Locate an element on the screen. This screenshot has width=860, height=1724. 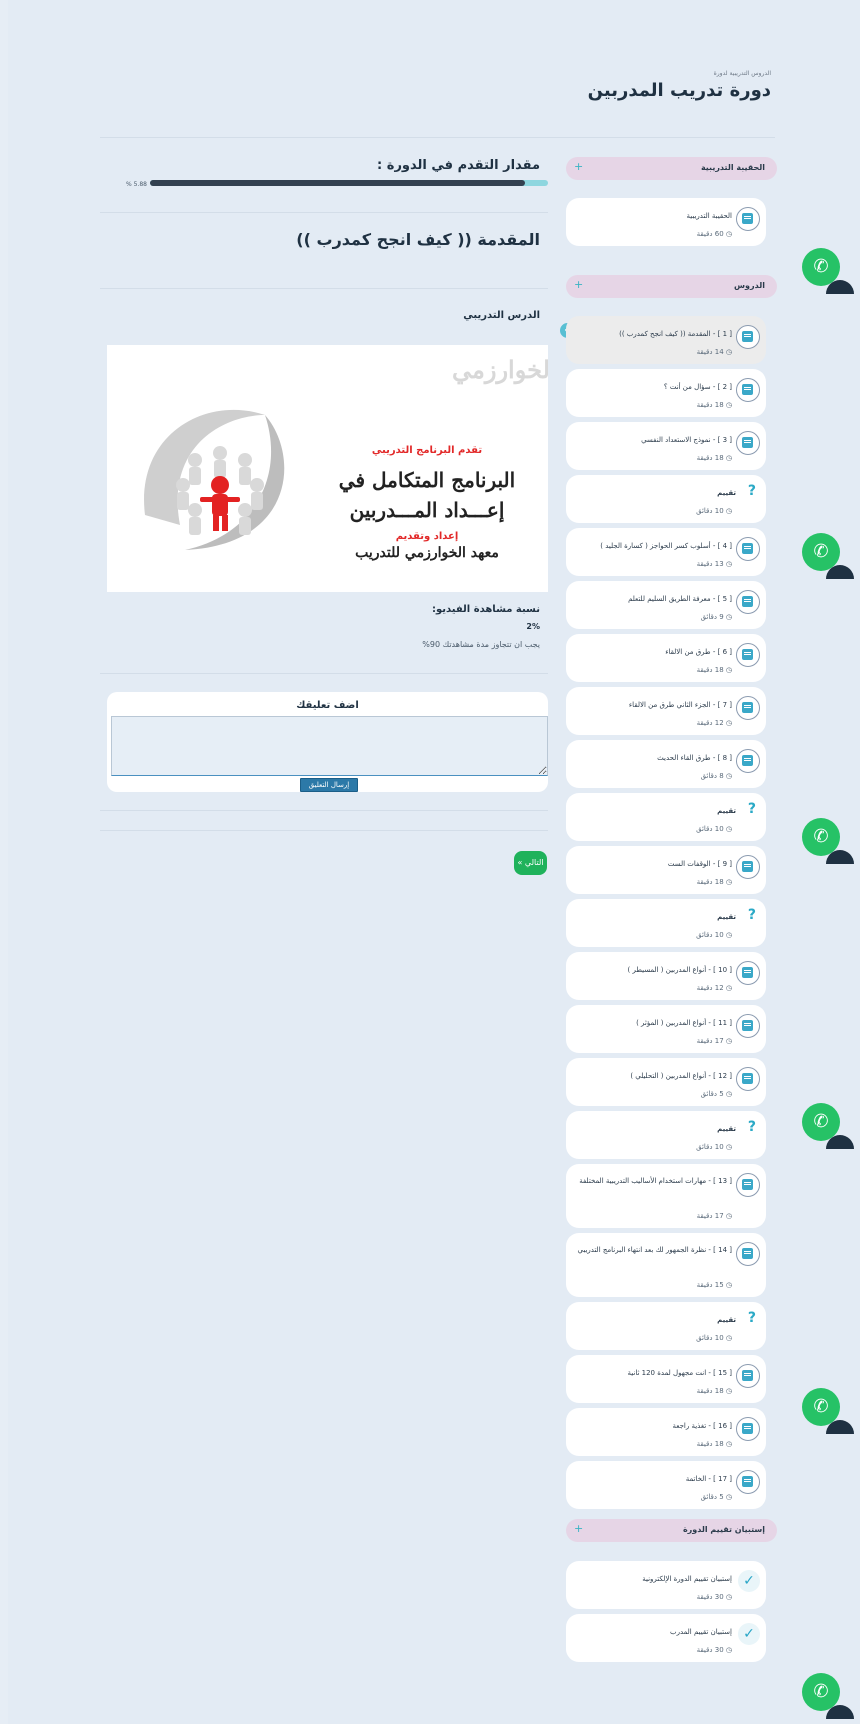
lesson-title: [ 2 ] - سؤال من أنت ؟ is located at coordinates (697, 387).